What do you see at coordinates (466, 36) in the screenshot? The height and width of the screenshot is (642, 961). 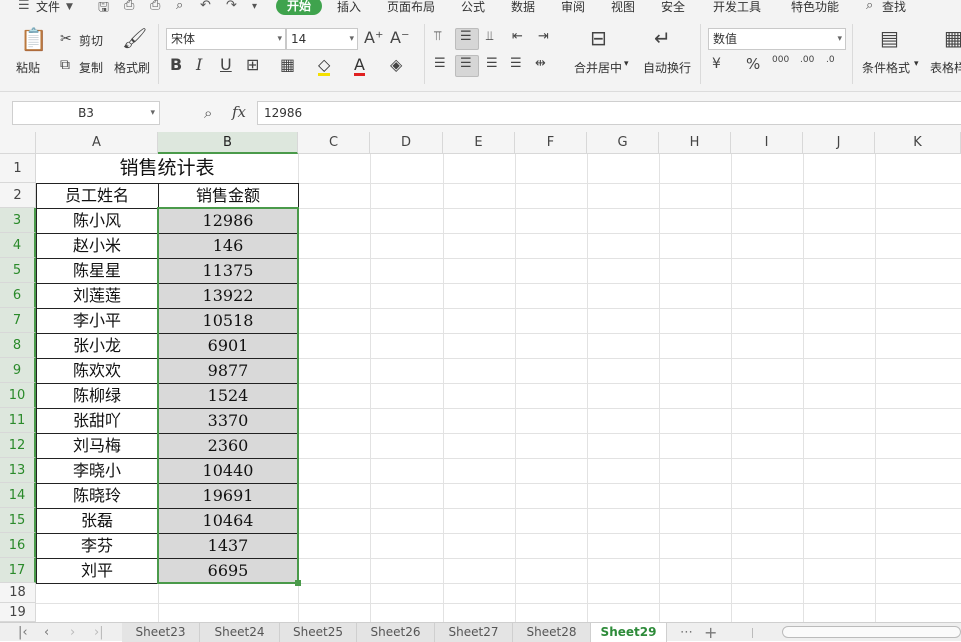 I see `align-middle-icon: ☰` at bounding box center [466, 36].